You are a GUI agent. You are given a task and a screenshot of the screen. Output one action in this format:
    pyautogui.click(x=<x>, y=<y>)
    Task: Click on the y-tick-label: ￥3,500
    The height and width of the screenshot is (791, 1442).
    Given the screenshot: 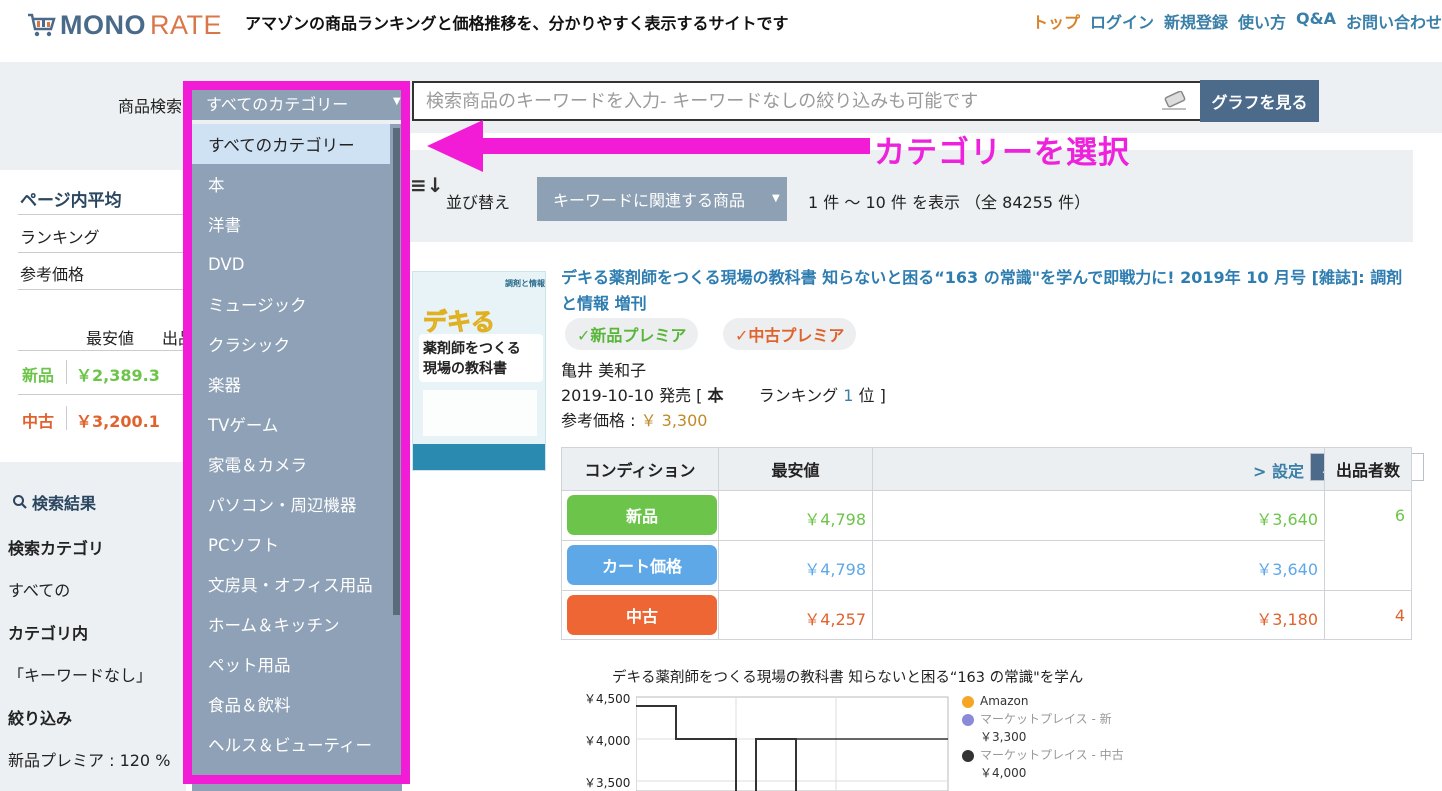 What is the action you would take?
    pyautogui.click(x=607, y=783)
    